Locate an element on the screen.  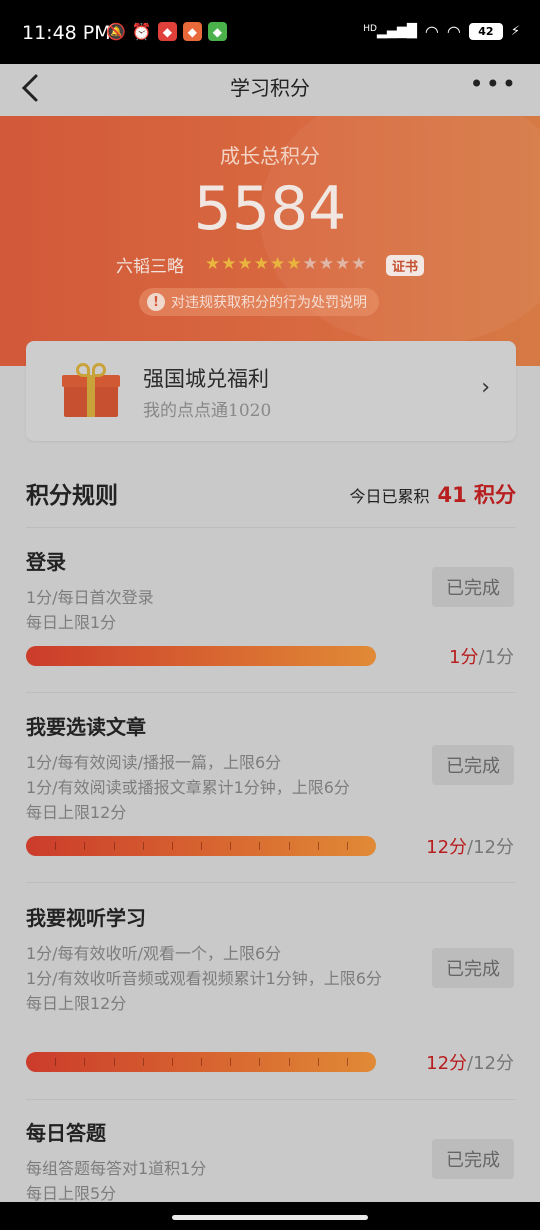
more-menu-button: ••• is located at coordinates (494, 84).